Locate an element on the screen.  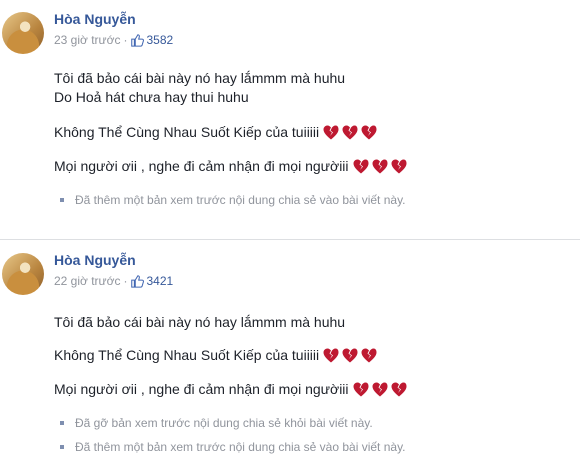
post-time: 23 giờ trước is located at coordinates (87, 40).